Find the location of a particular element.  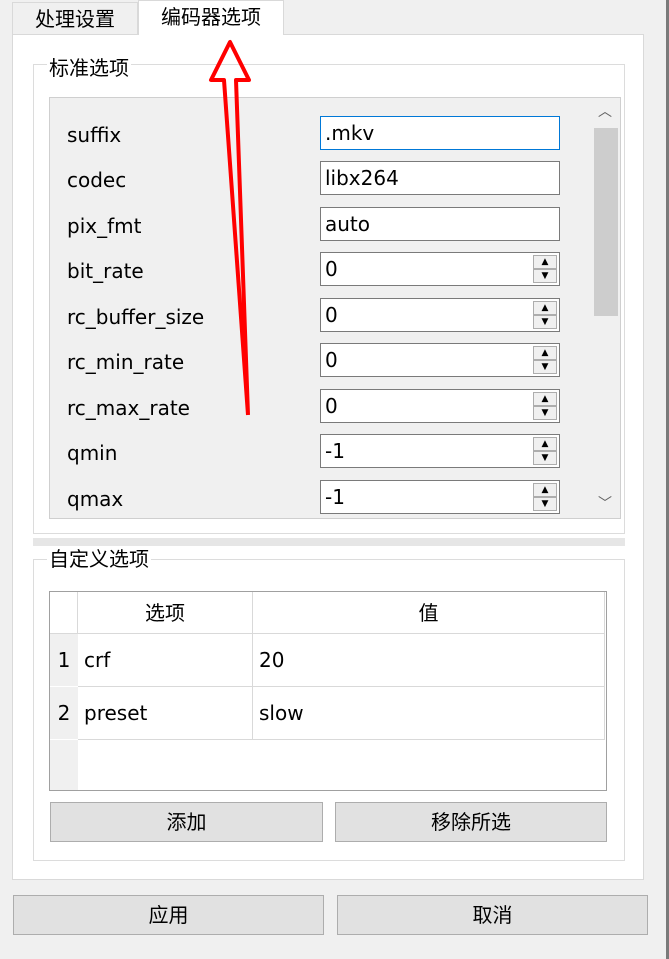

column-header-option: 选项 is located at coordinates (165, 613).